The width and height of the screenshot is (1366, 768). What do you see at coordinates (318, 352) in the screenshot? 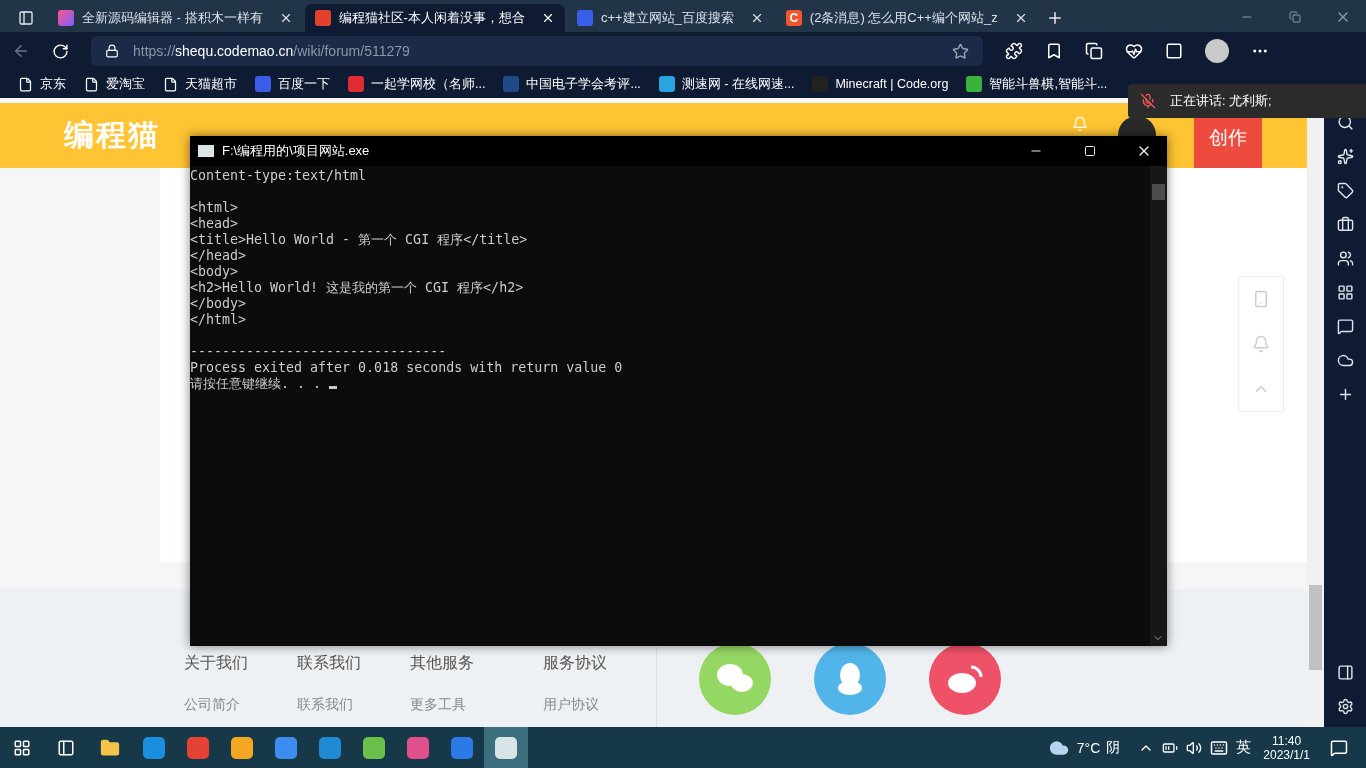
I see `console-line: --------------------------------` at bounding box center [318, 352].